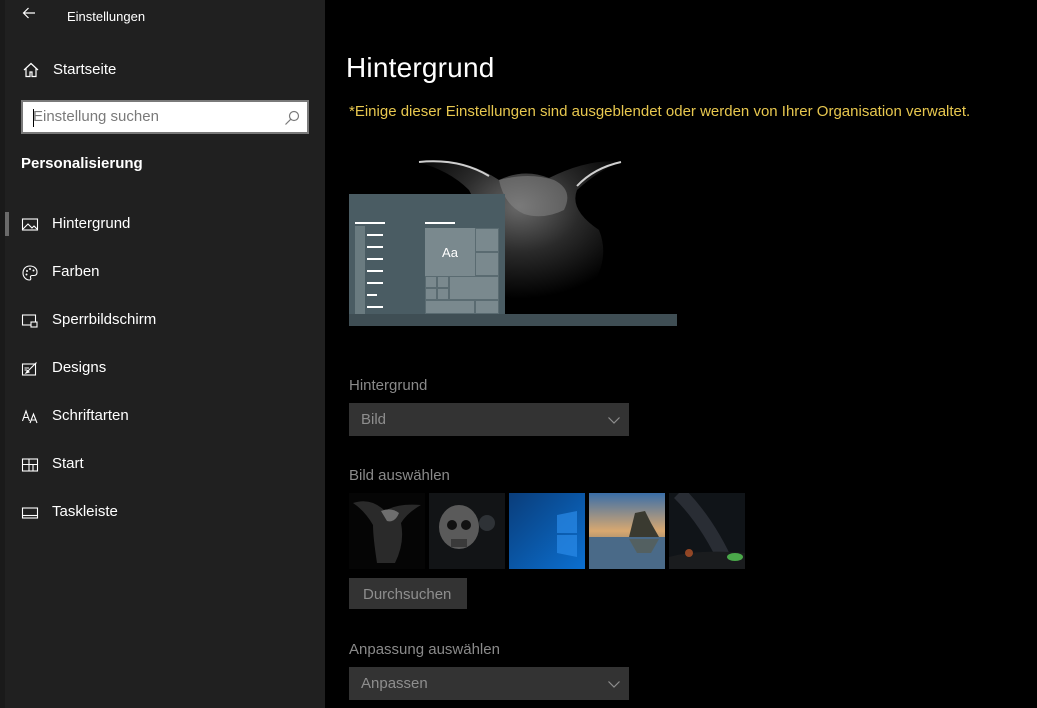  What do you see at coordinates (91, 223) in the screenshot?
I see `sidebar-item-label: Hintergrund` at bounding box center [91, 223].